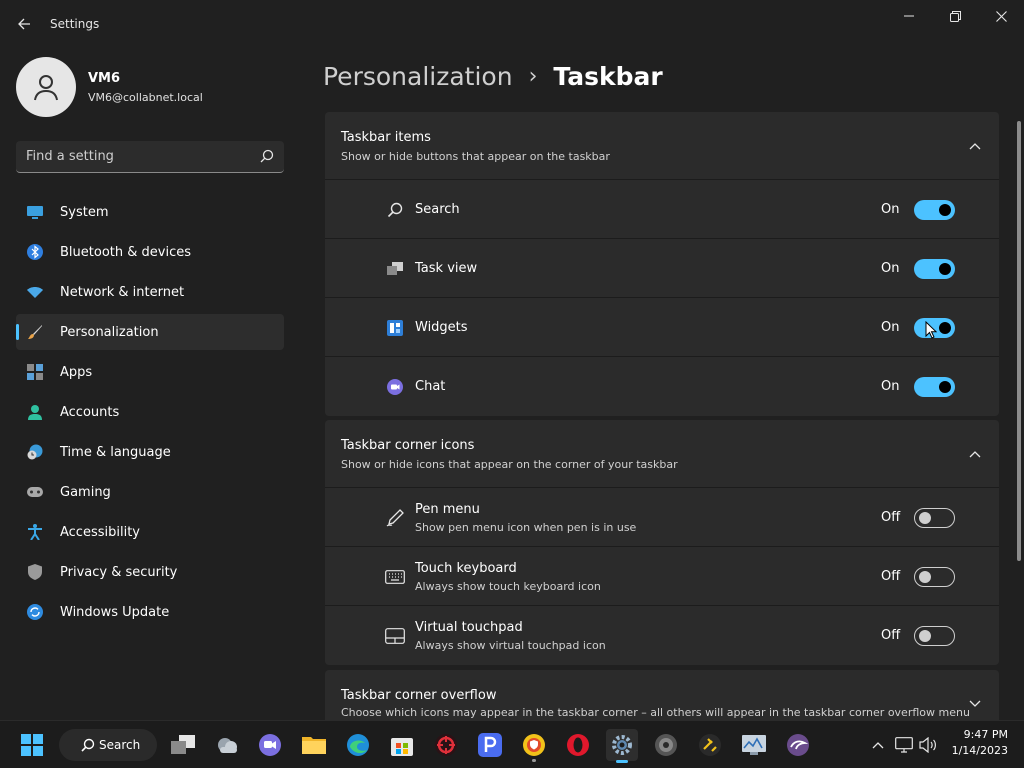  I want to click on close-icon, so click(1001, 16).